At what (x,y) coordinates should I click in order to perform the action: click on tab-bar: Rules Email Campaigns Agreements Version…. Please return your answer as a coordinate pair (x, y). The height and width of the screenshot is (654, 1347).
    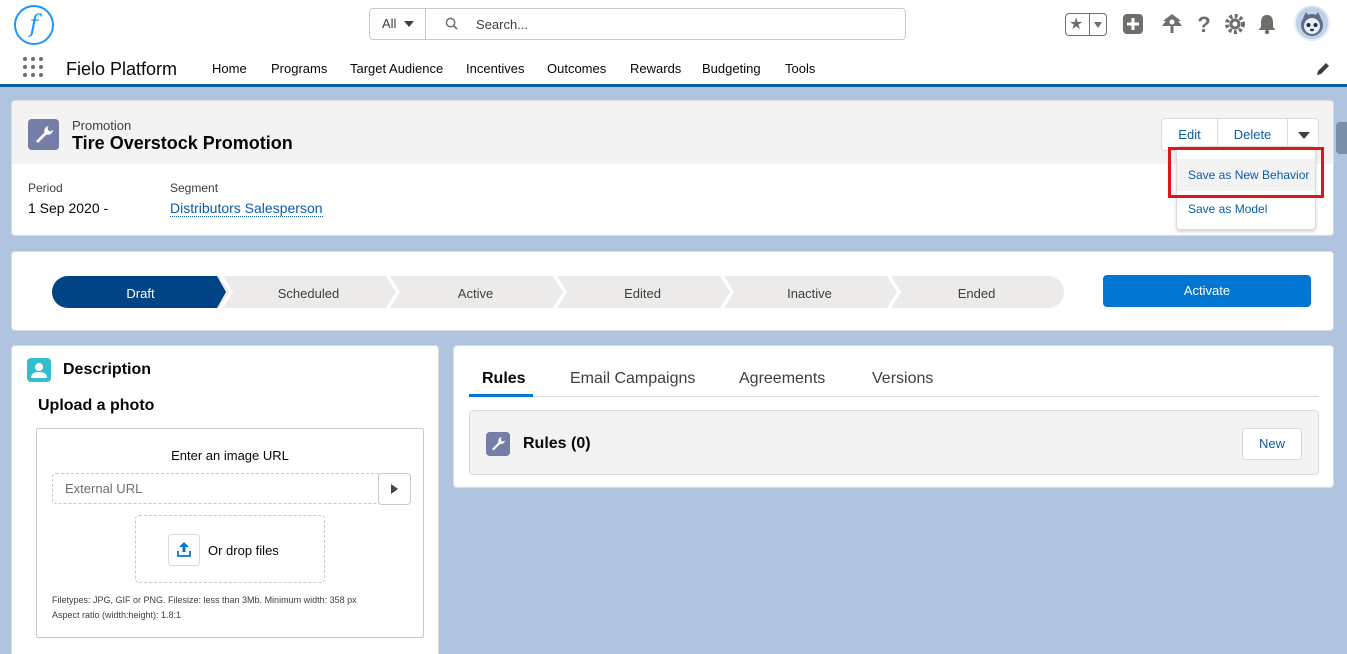
    Looking at the image, I should click on (894, 378).